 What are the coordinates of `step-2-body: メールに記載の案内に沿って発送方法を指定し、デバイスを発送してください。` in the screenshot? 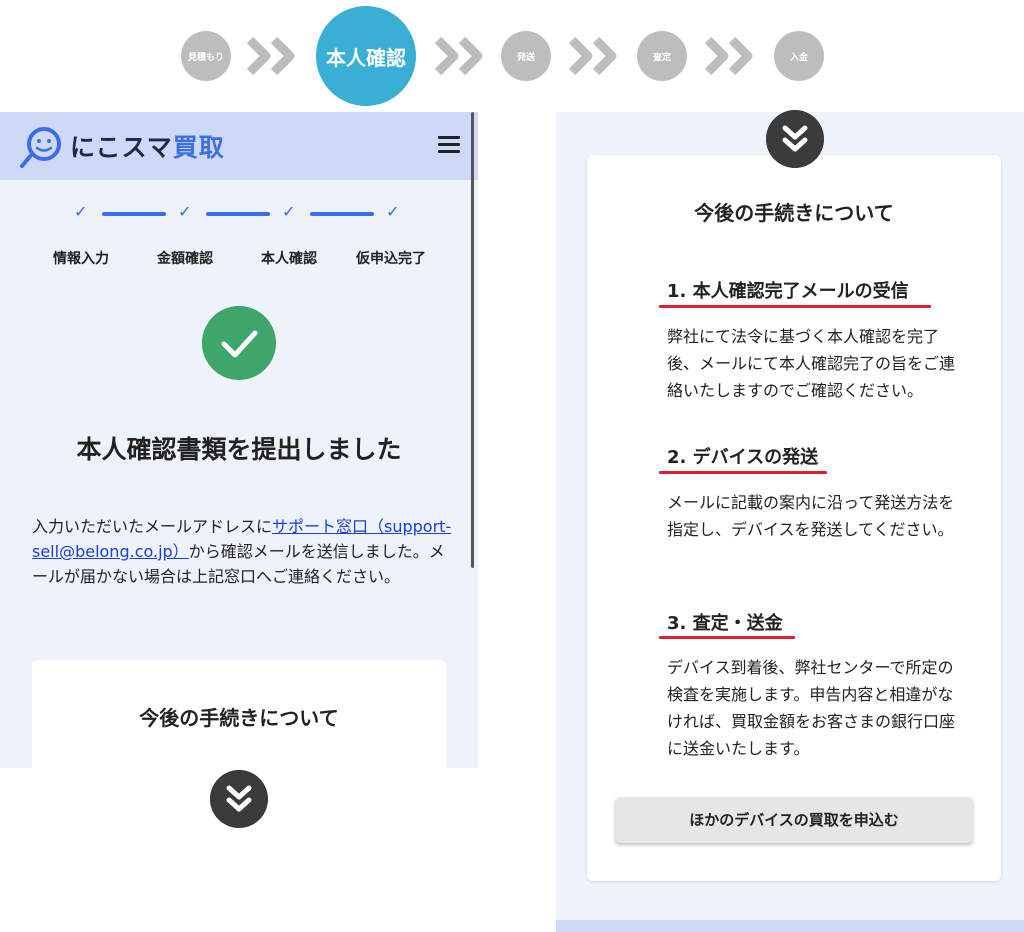 It's located at (811, 516).